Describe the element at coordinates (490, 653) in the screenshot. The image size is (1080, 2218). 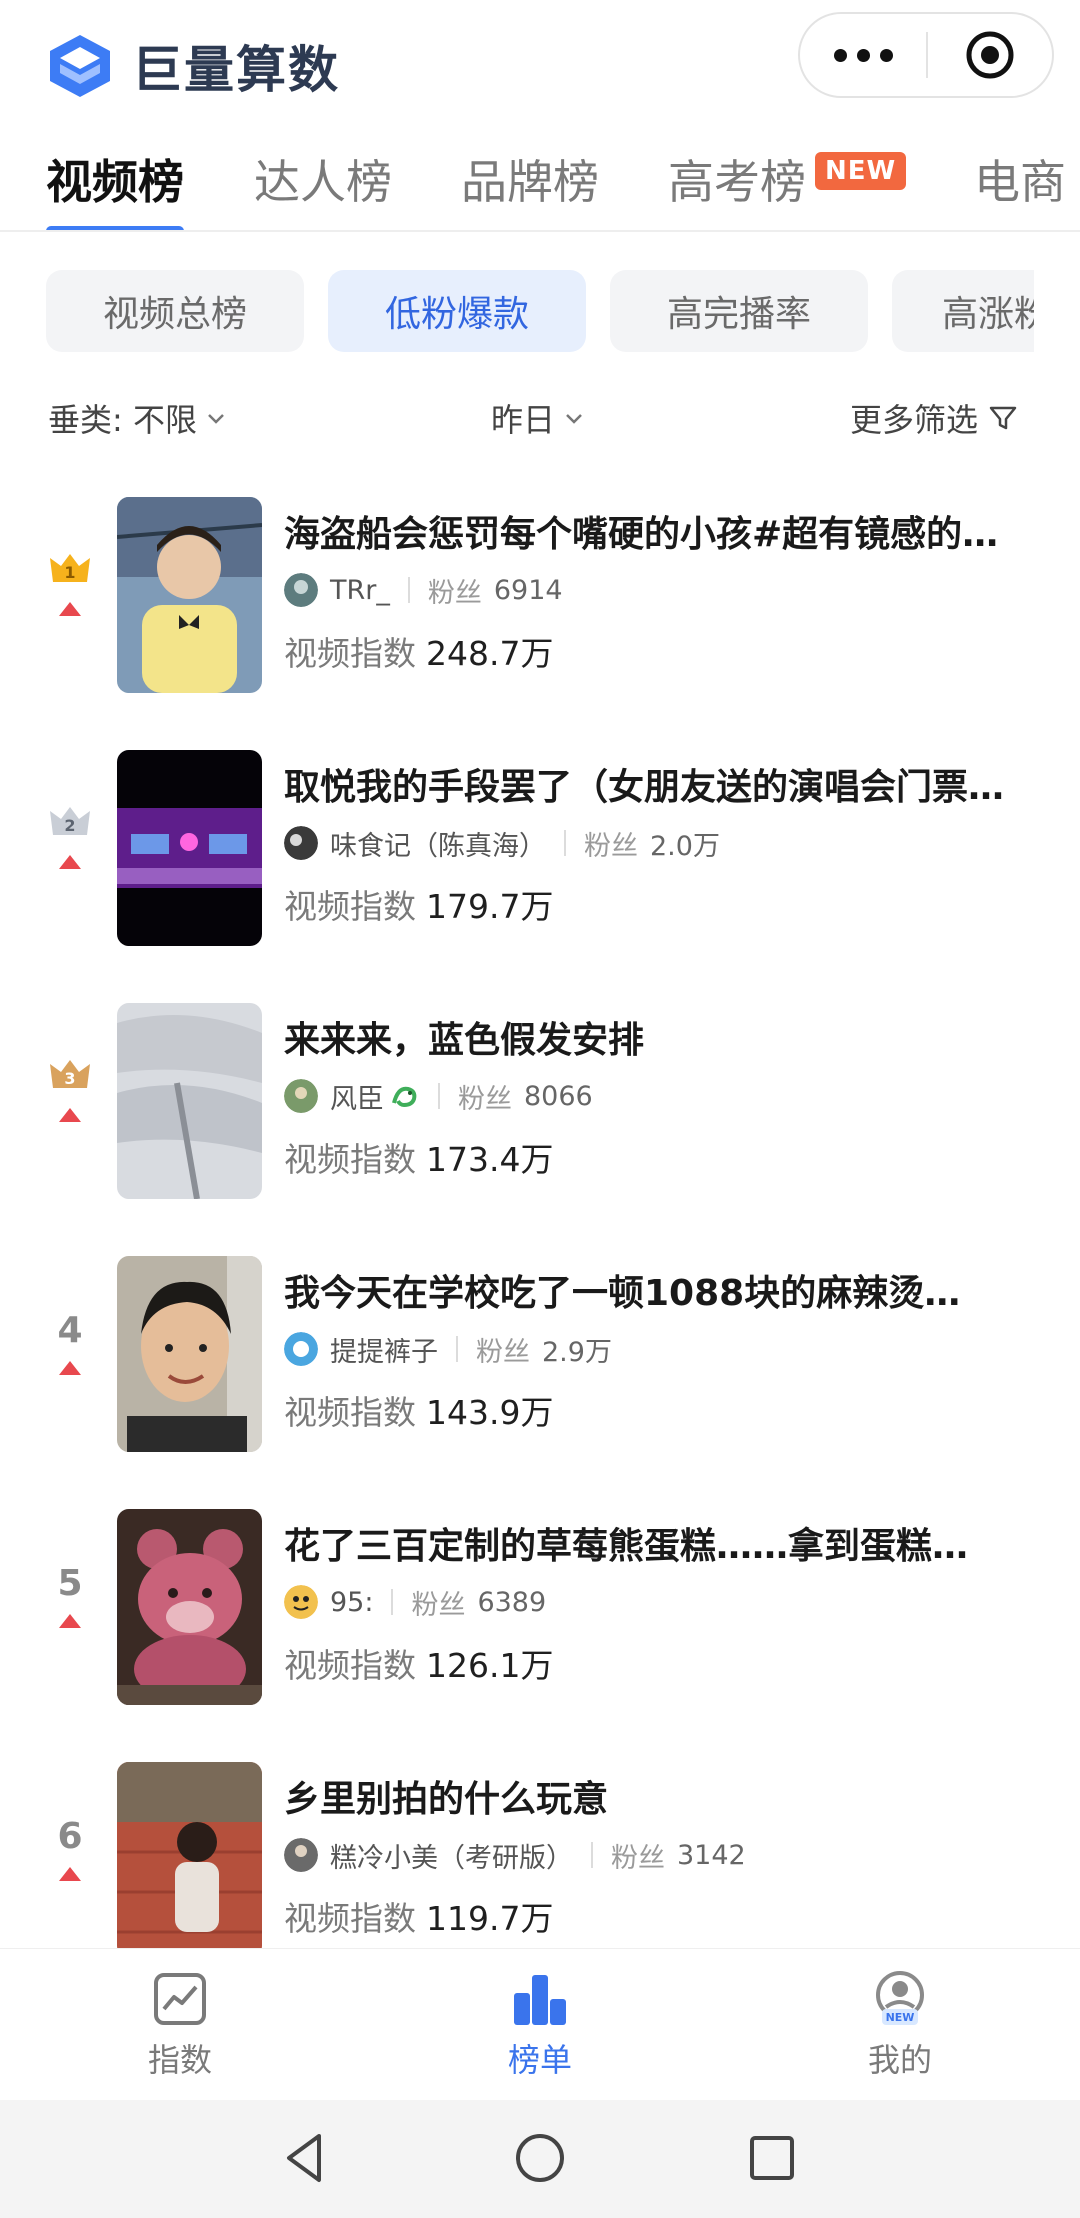
I see `index-value: 248.7万` at that location.